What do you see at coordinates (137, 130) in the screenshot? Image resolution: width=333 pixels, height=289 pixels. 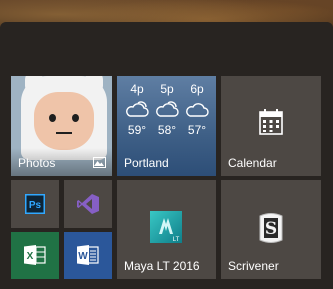 I see `forecast-temp: 59°` at bounding box center [137, 130].